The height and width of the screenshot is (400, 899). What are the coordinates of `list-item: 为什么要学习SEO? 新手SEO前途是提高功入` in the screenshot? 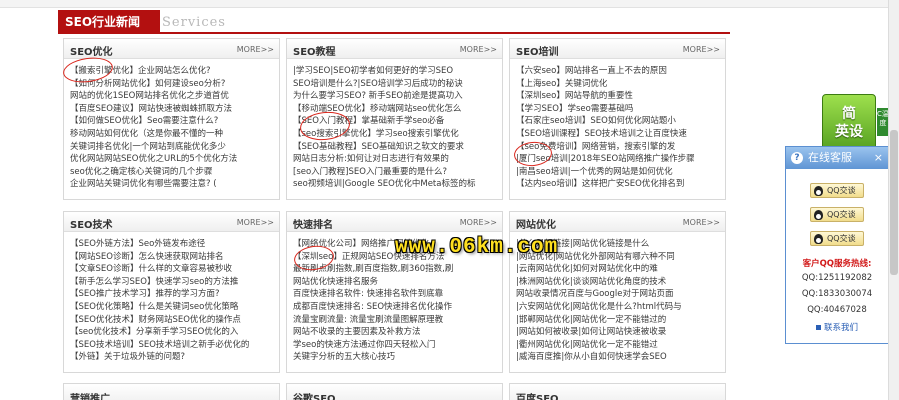 It's located at (397, 96).